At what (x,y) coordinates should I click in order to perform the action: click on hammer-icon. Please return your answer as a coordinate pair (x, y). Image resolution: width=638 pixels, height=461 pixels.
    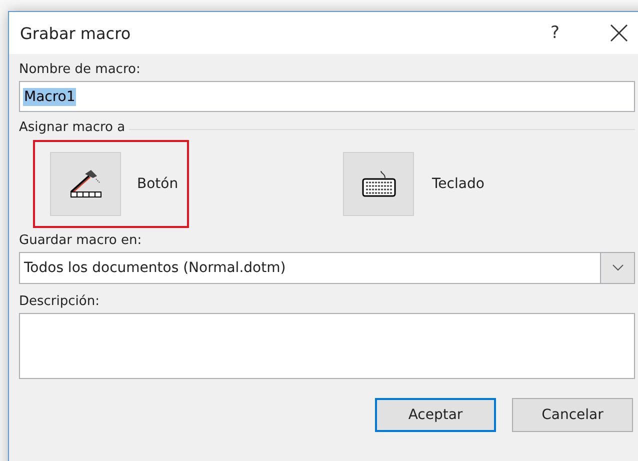
    Looking at the image, I should click on (85, 184).